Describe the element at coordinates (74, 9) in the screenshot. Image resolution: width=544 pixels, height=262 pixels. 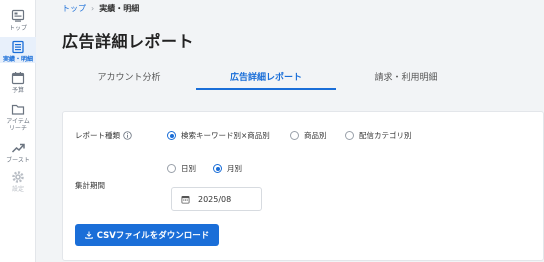
I see `breadcrumb-home-link: トップ` at that location.